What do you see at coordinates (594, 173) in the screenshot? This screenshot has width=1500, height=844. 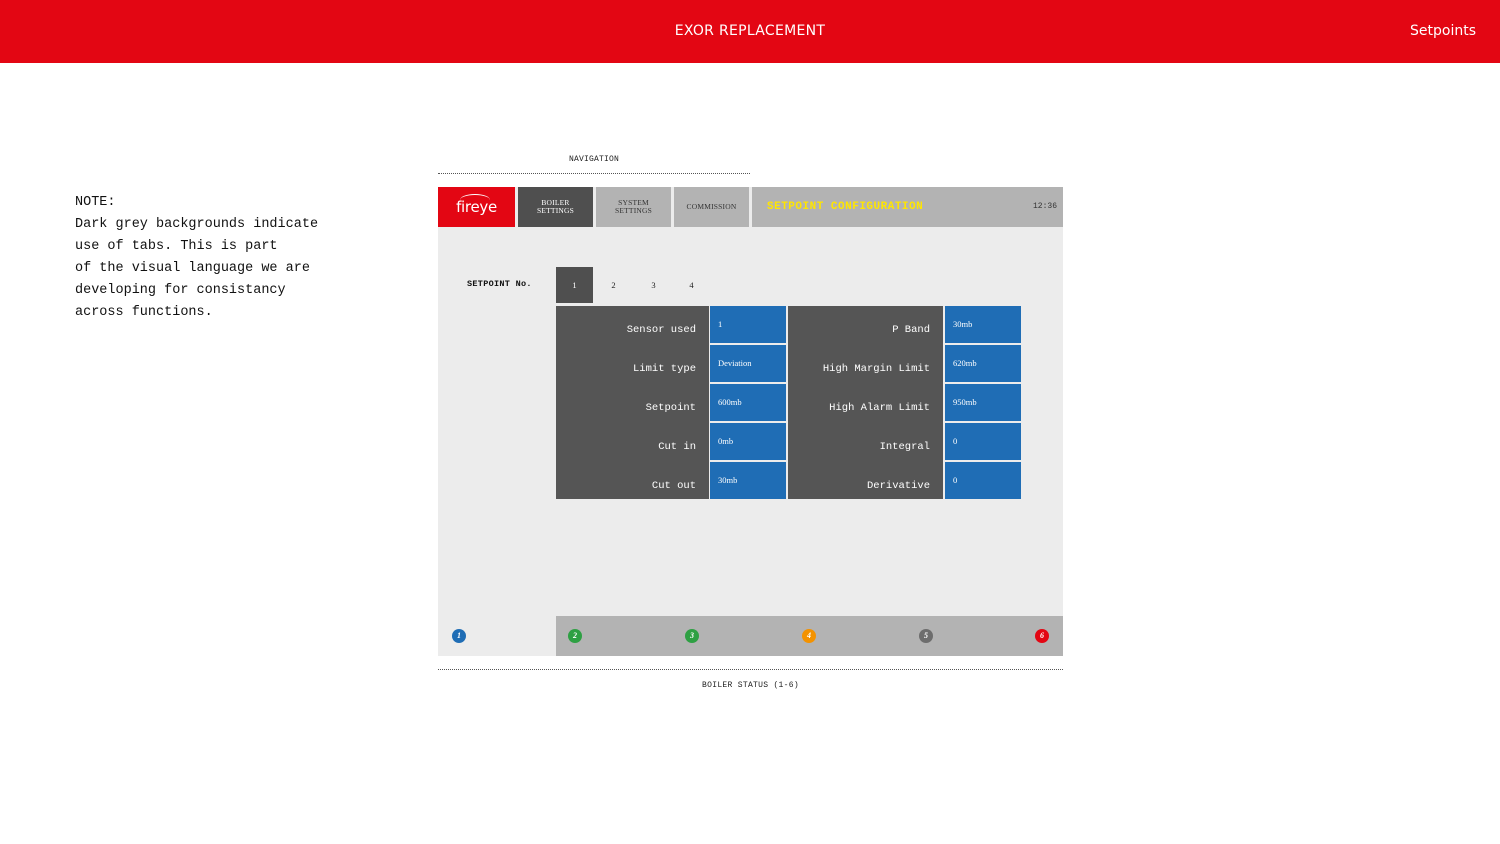 I see `navigation-divider` at bounding box center [594, 173].